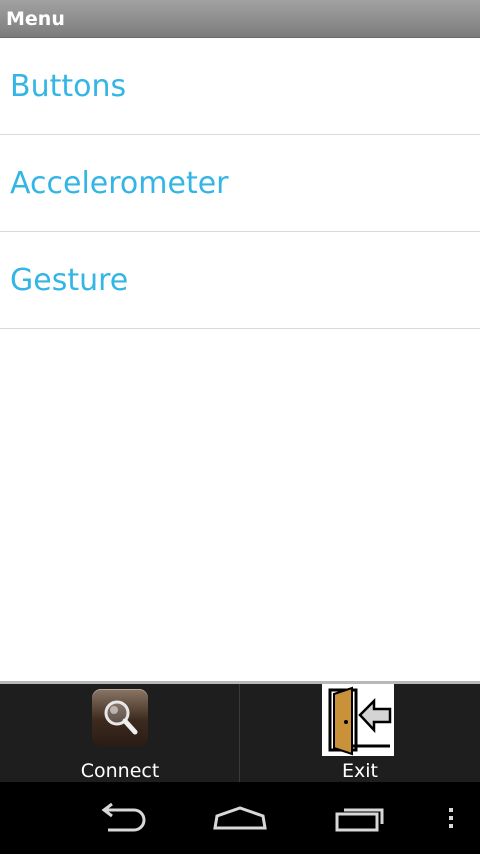 The width and height of the screenshot is (480, 854). I want to click on options-menu: Connect Exit, so click(240, 731).